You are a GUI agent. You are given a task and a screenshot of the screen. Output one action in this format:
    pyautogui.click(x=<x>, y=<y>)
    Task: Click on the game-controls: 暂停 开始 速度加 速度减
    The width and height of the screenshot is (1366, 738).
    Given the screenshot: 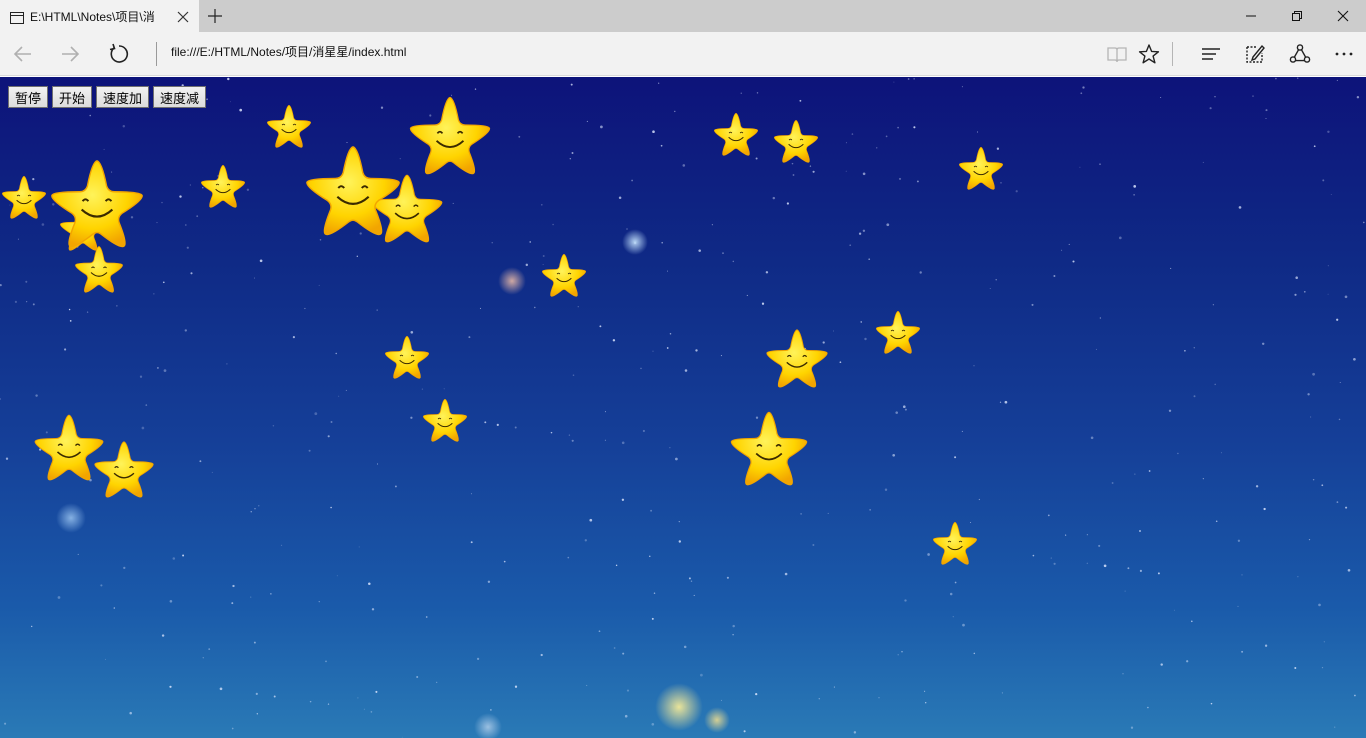 What is the action you would take?
    pyautogui.click(x=107, y=97)
    